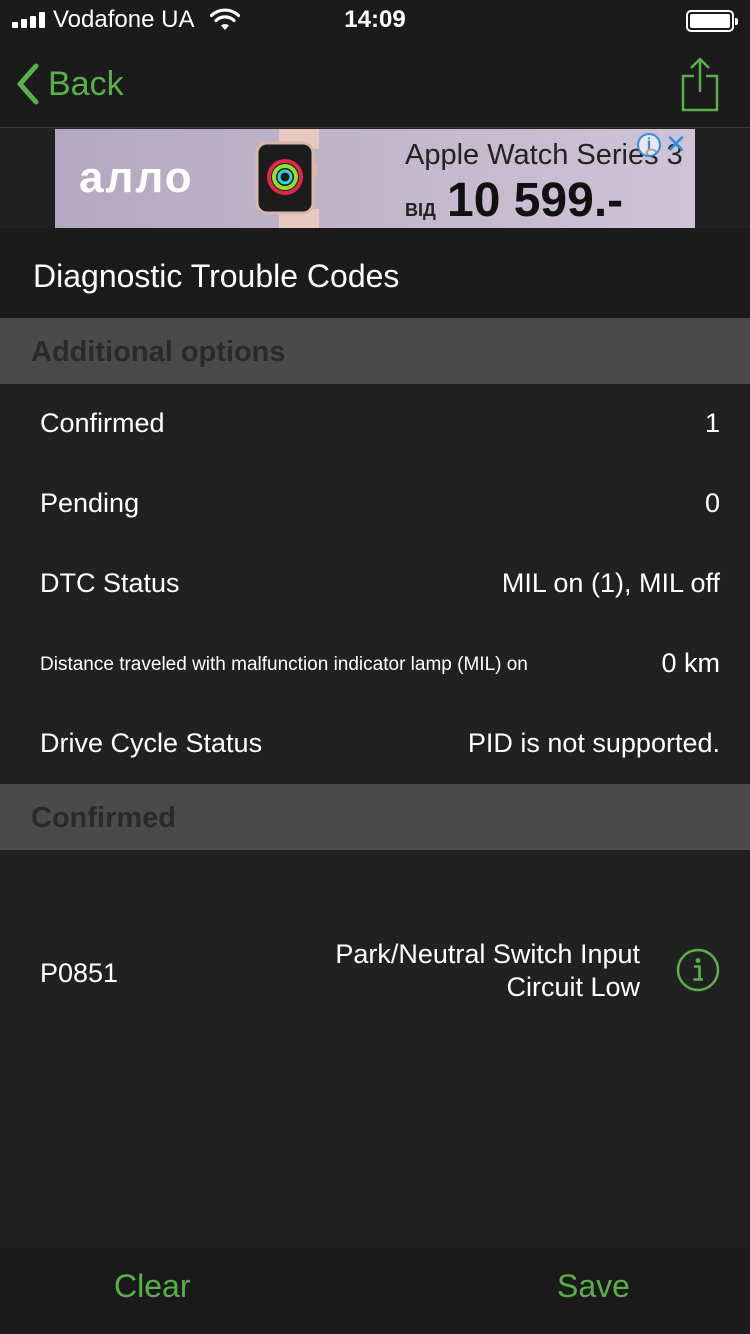 Image resolution: width=750 pixels, height=1334 pixels. What do you see at coordinates (375, 1291) in the screenshot?
I see `bottom-toolbar: Clear Save` at bounding box center [375, 1291].